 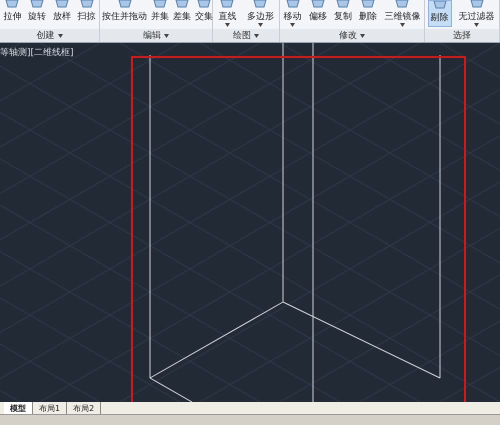 What do you see at coordinates (368, 13) in the screenshot?
I see `ribbon-button: 删除` at bounding box center [368, 13].